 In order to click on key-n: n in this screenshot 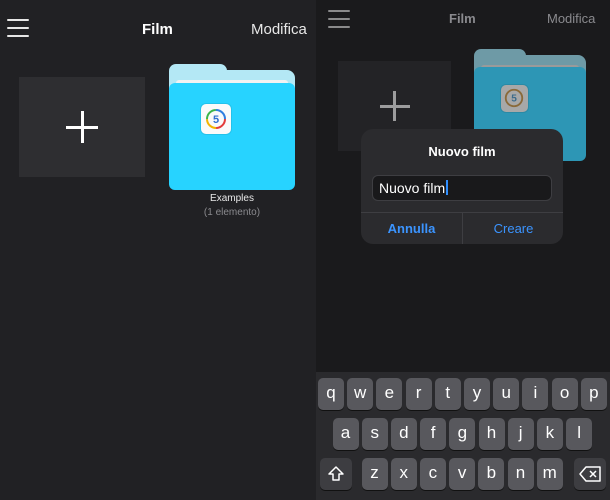, I will do `click(520, 474)`.